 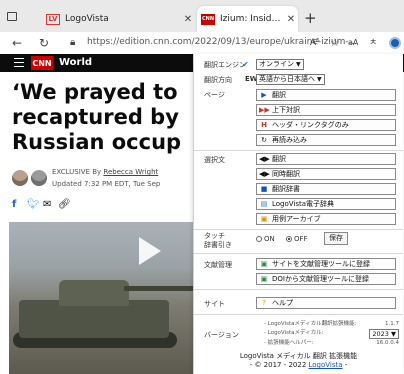 What do you see at coordinates (221, 335) in the screenshot?
I see `version-label: バージョン` at bounding box center [221, 335].